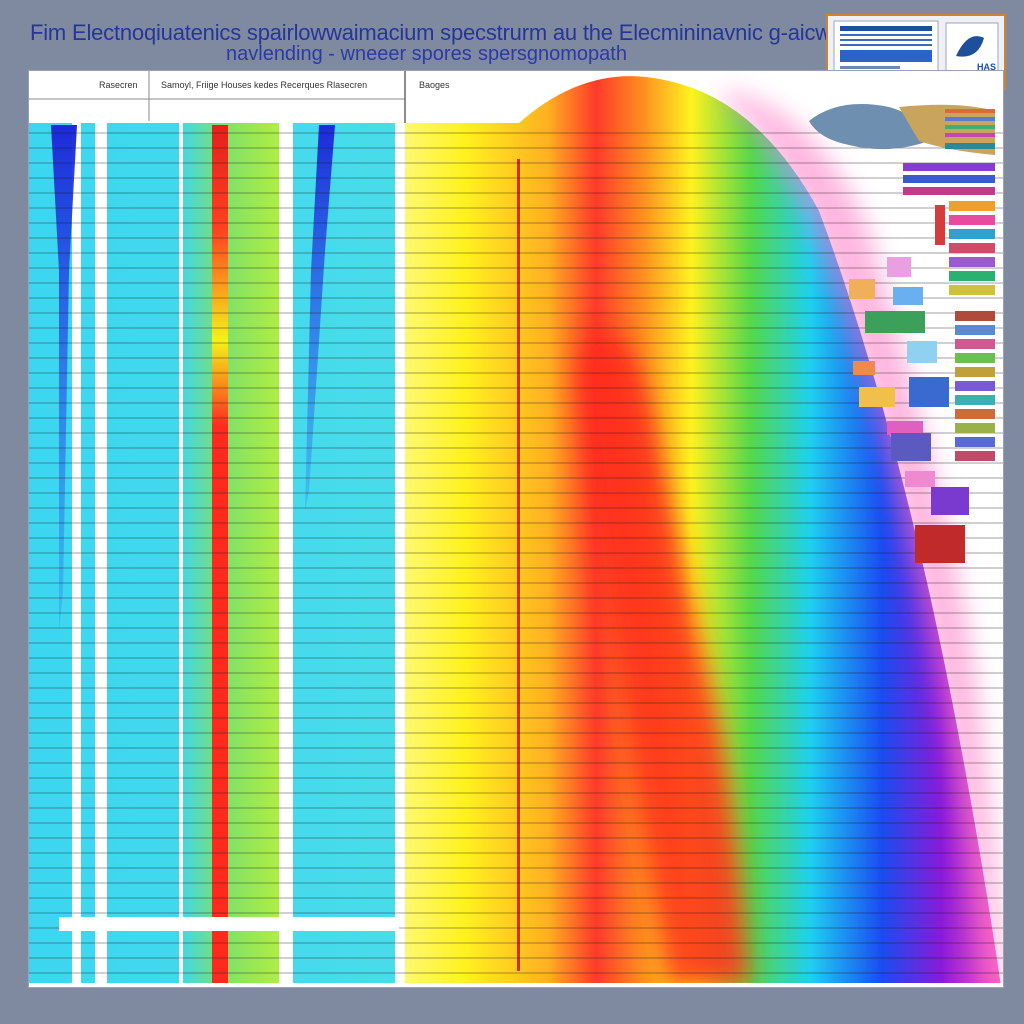  What do you see at coordinates (434, 85) in the screenshot?
I see `column-header-3: Baoges` at bounding box center [434, 85].